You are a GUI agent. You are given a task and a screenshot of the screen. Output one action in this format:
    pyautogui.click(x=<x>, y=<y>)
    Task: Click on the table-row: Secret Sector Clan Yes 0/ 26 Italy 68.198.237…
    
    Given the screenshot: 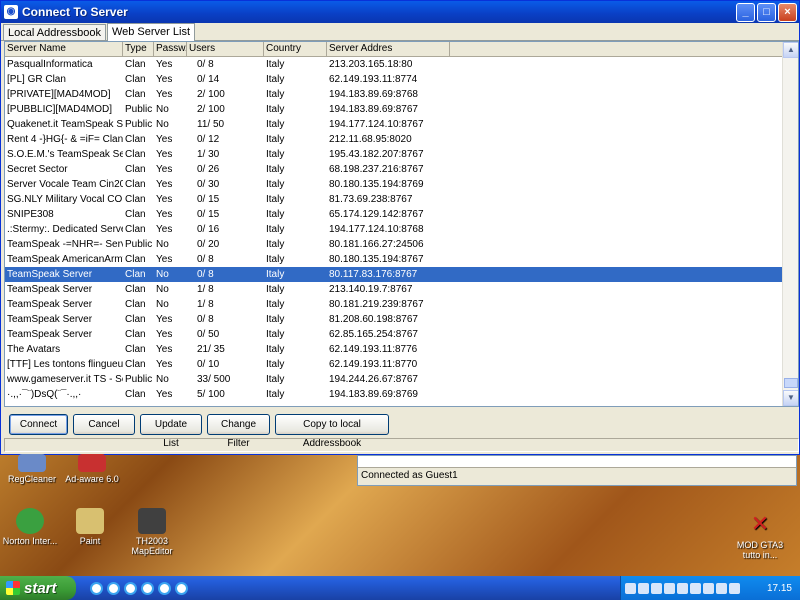 What is the action you would take?
    pyautogui.click(x=401, y=169)
    